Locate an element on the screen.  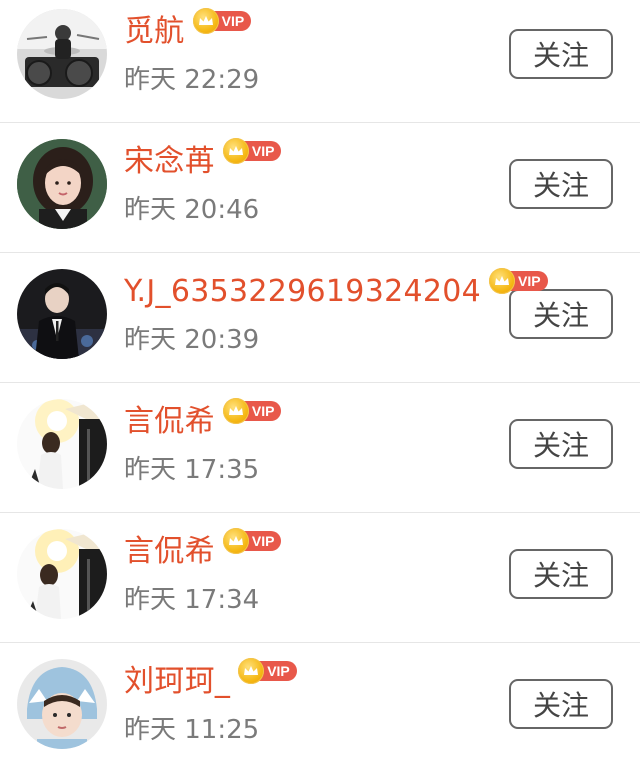
name-line: Y.J_6353229619324204 VIP is located at coordinates (336, 291).